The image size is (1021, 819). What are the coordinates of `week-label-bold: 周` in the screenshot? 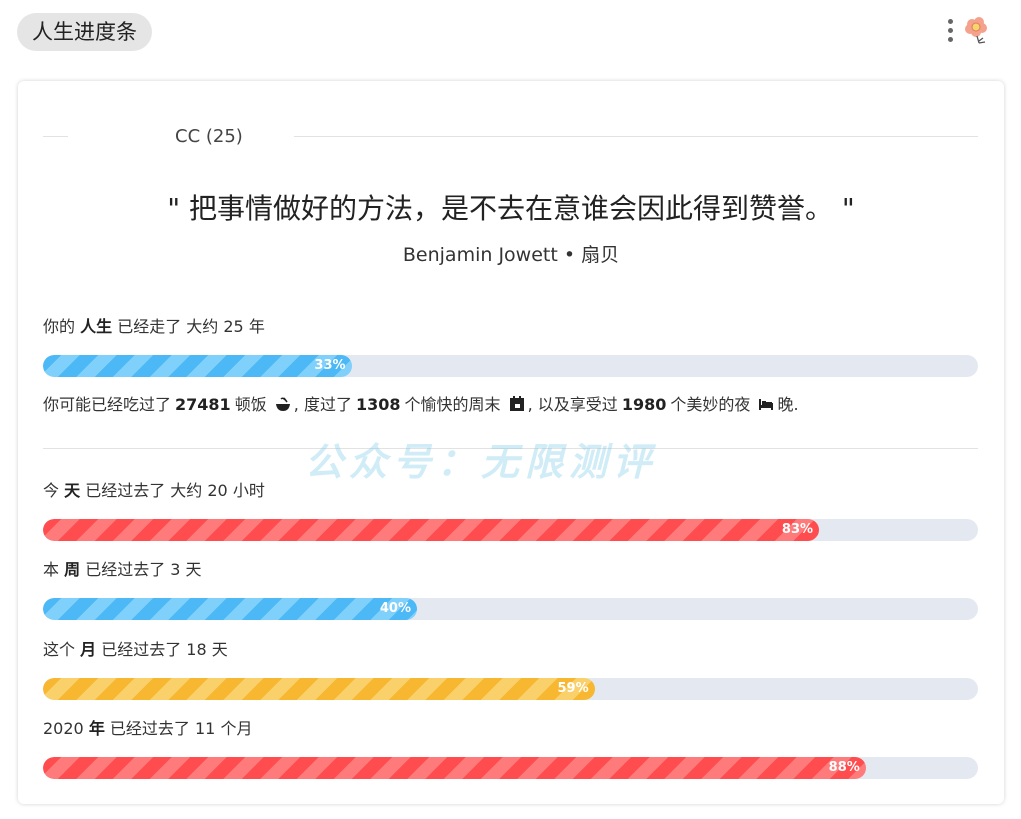 It's located at (72, 569).